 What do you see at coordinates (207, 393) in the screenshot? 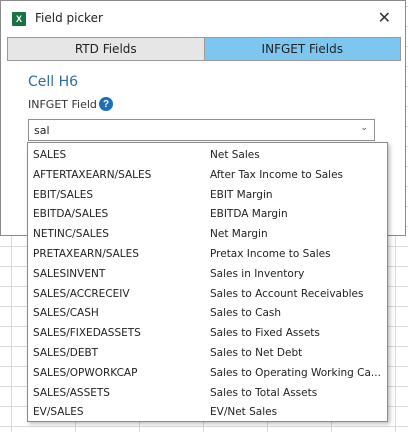
I see `list-item: SALES/ASSETS Sales to Total Assets` at bounding box center [207, 393].